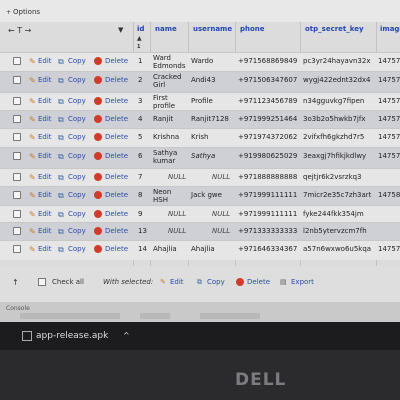 This screenshot has height=400, width=400. What do you see at coordinates (166, 137) in the screenshot?
I see `cell-name: Krishna` at bounding box center [166, 137].